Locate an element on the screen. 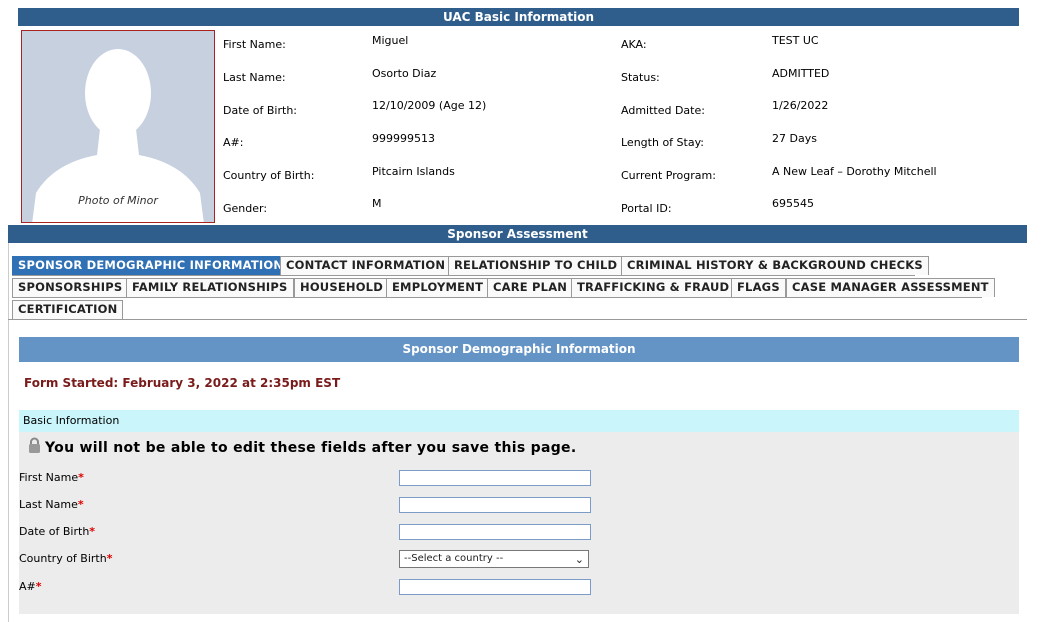 The image size is (1041, 622). portal-id-label: Portal ID: is located at coordinates (646, 208).